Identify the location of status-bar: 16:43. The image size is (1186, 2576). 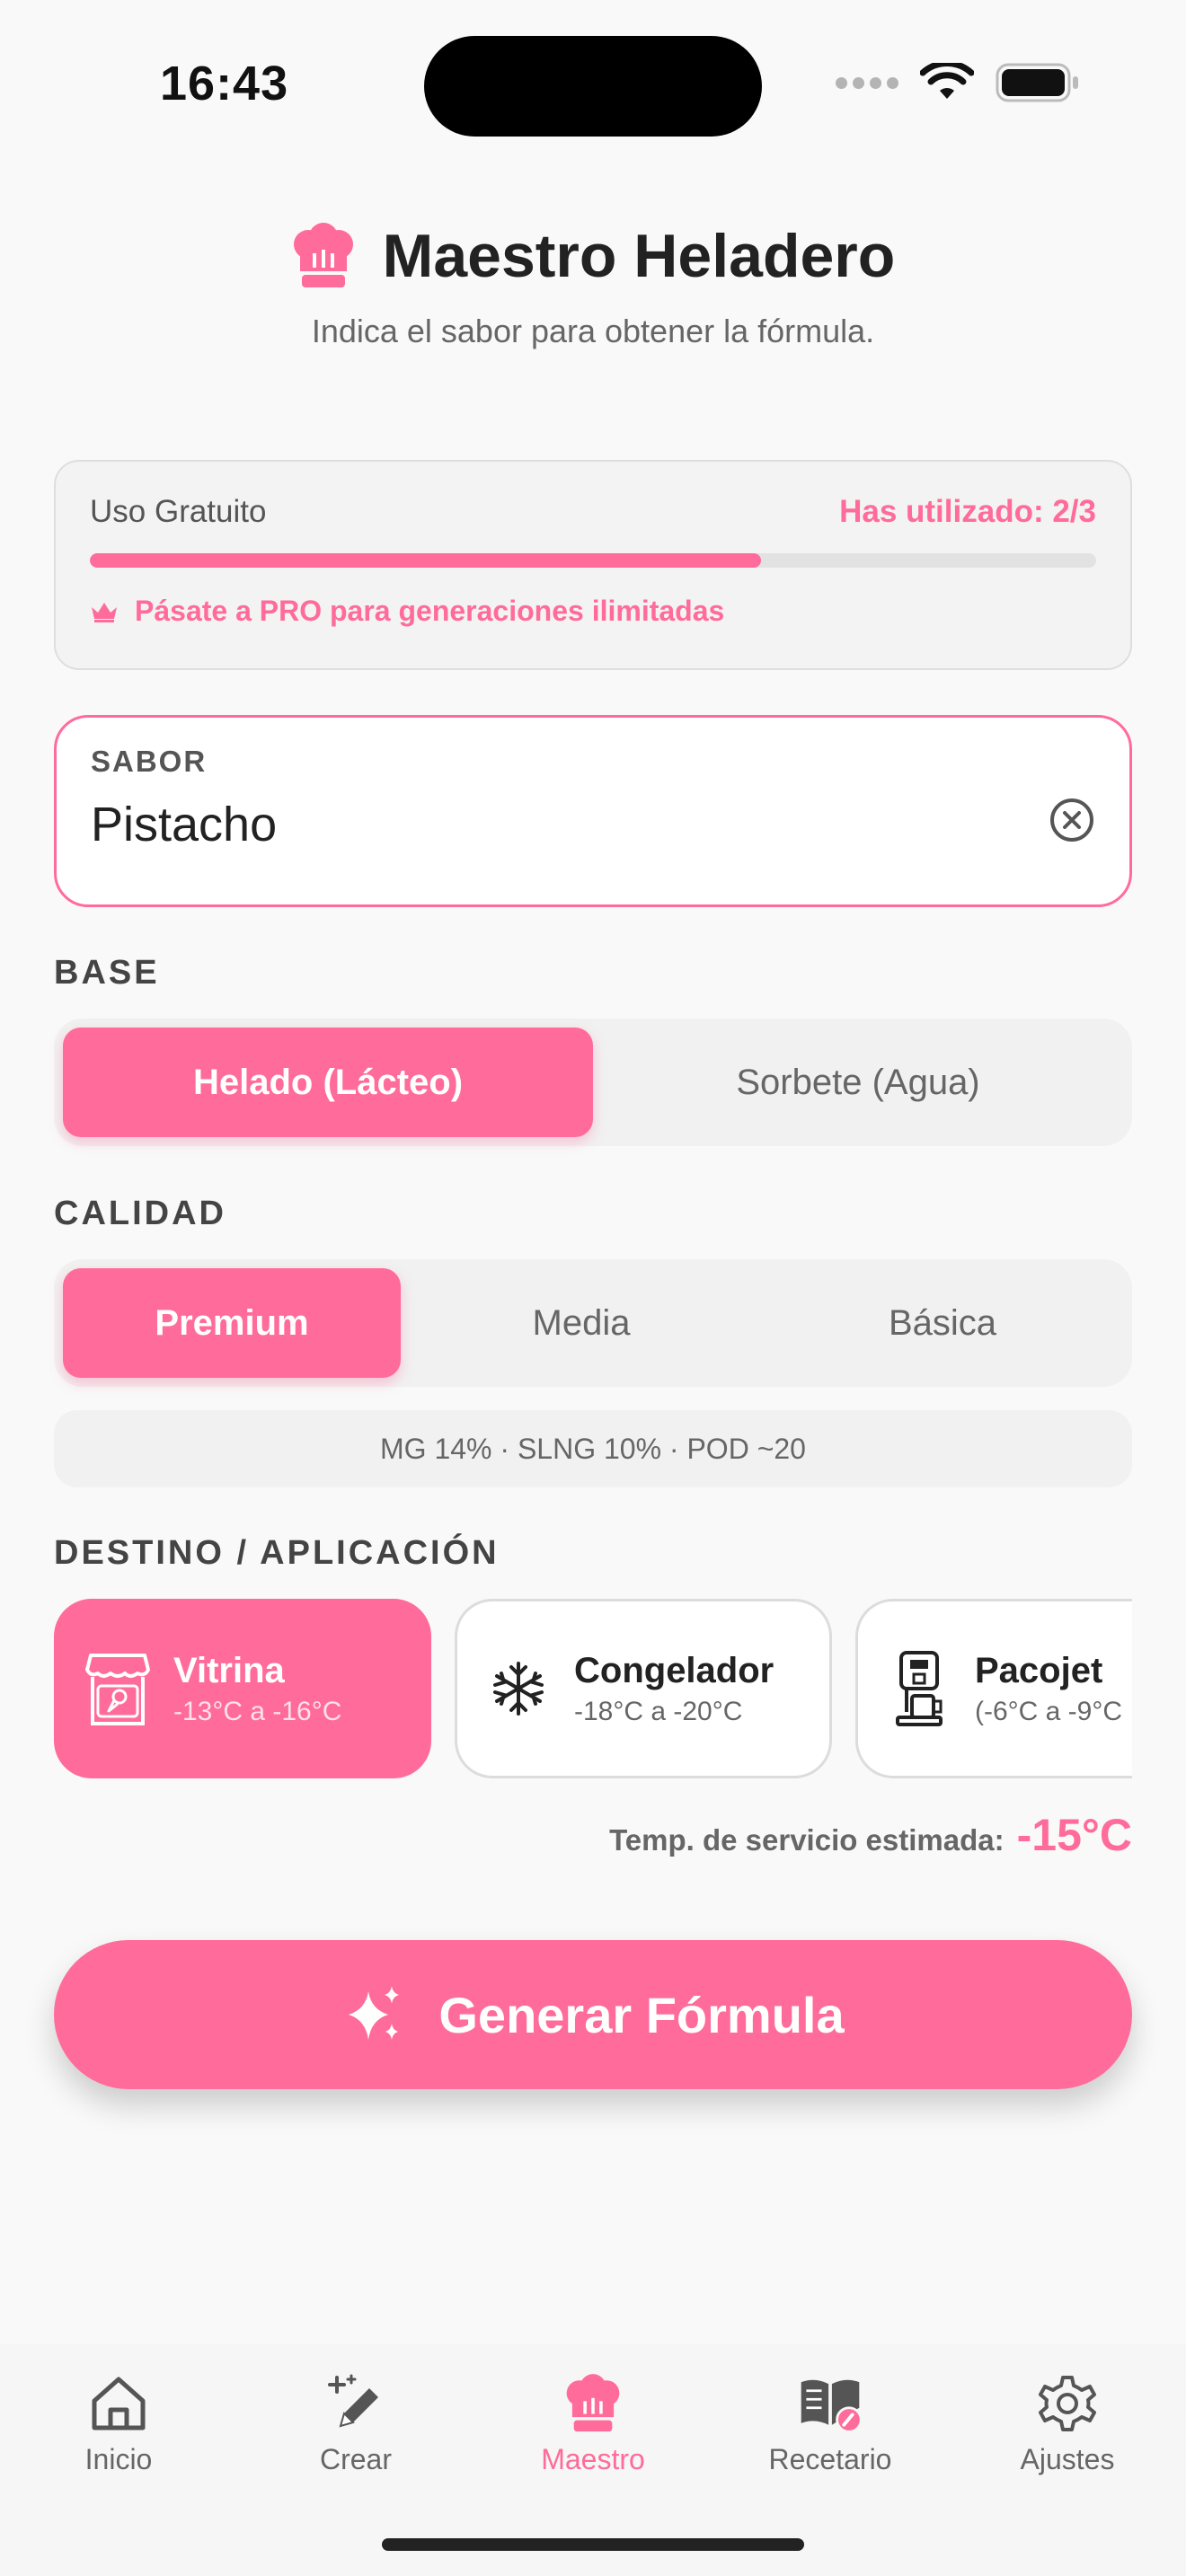
(593, 85).